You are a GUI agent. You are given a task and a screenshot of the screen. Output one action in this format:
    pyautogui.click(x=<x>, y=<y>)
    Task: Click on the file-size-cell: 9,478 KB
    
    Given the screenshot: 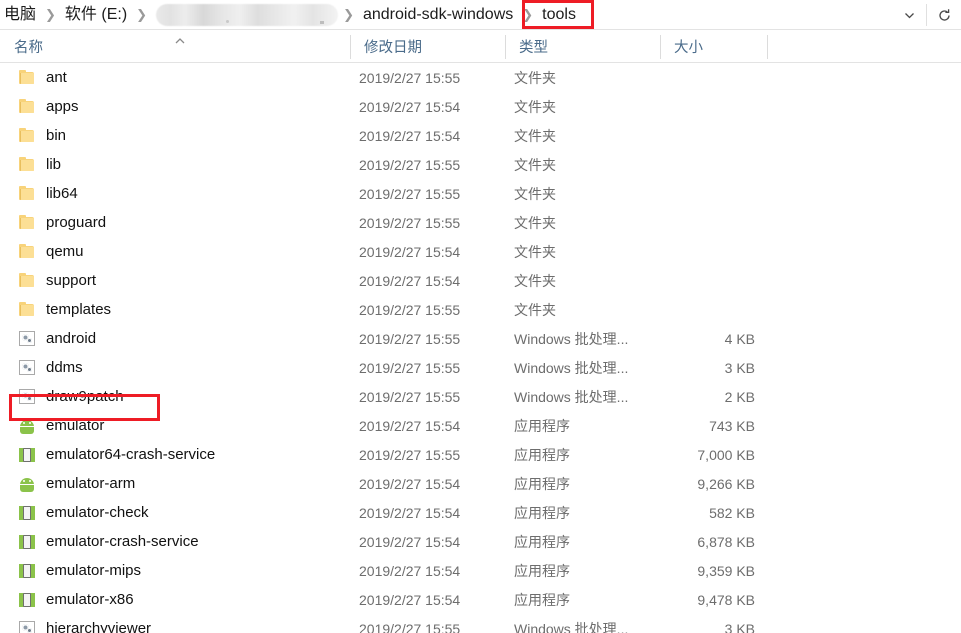 What is the action you would take?
    pyautogui.click(x=726, y=599)
    